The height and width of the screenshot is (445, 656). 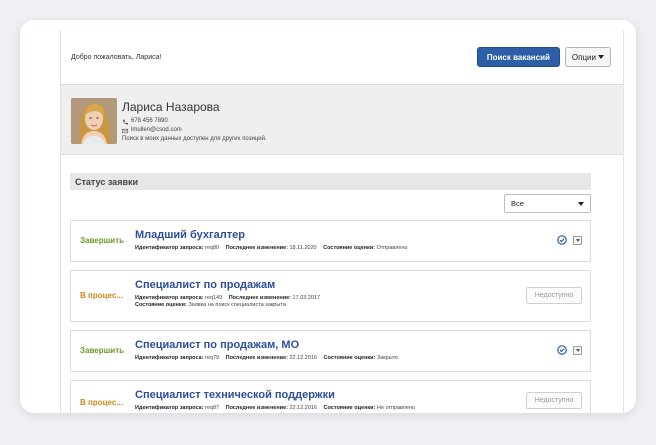 I want to click on request-id-value: req79, so click(x=212, y=358).